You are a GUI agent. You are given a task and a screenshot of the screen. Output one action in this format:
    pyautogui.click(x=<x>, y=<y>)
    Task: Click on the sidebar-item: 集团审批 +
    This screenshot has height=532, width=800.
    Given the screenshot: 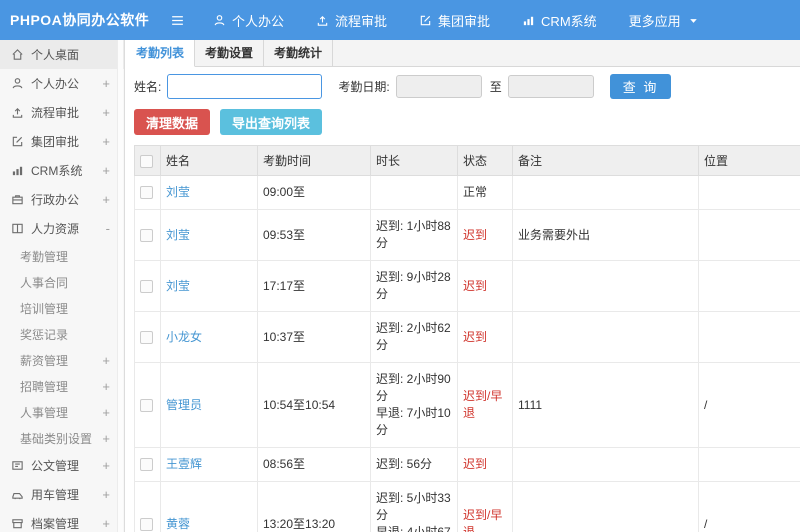 What is the action you would take?
    pyautogui.click(x=62, y=141)
    